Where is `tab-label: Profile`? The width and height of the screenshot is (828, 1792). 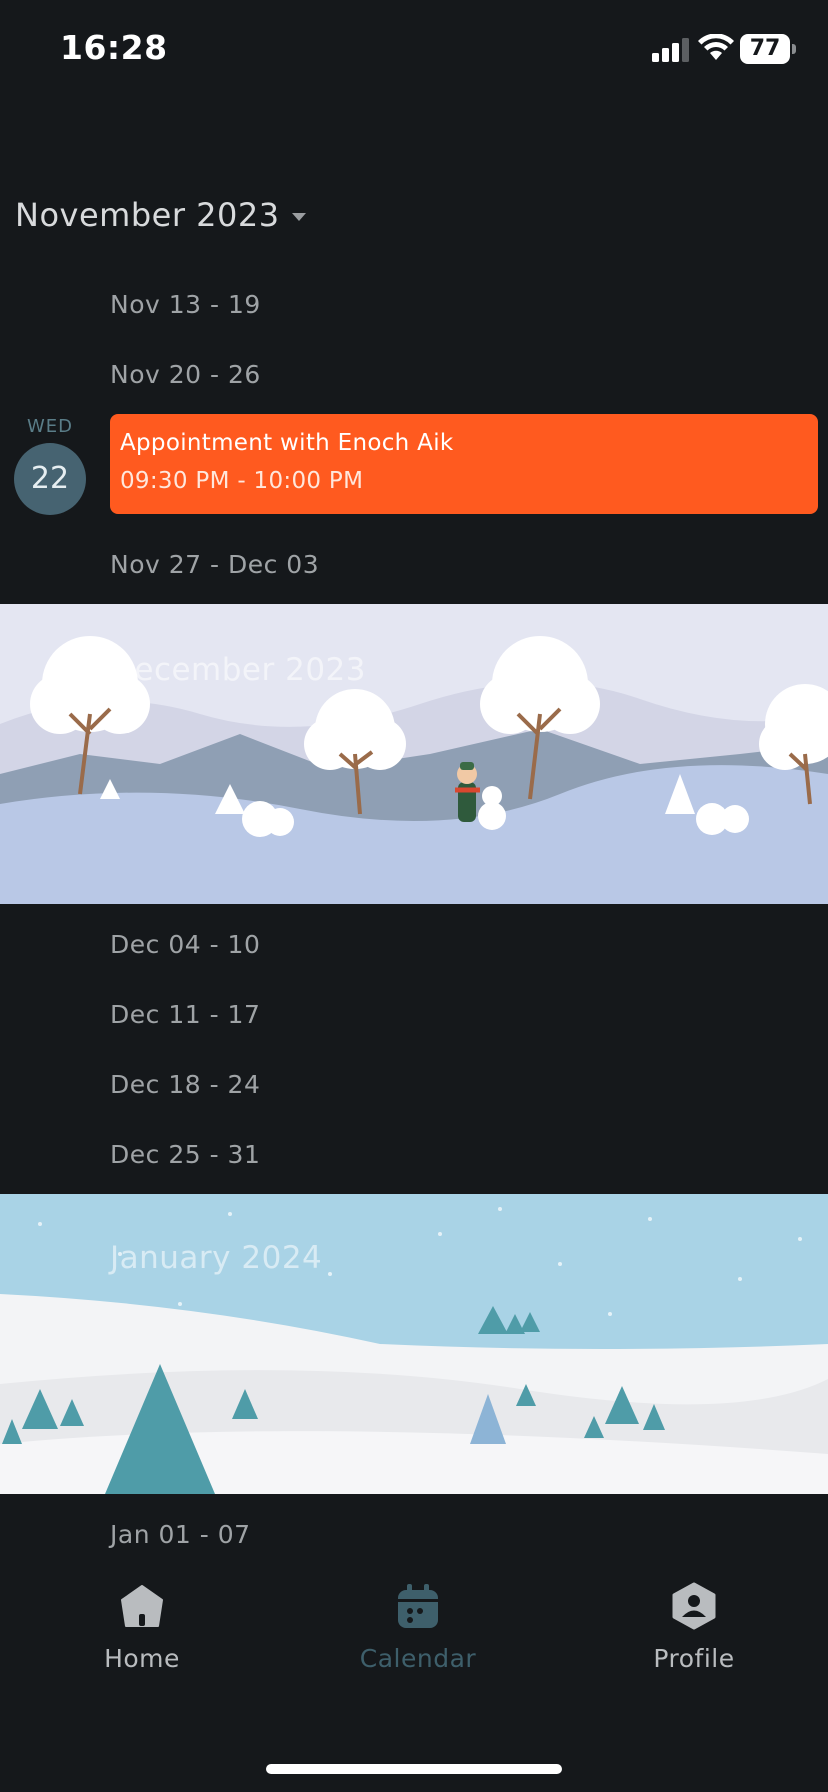 tab-label: Profile is located at coordinates (694, 1658).